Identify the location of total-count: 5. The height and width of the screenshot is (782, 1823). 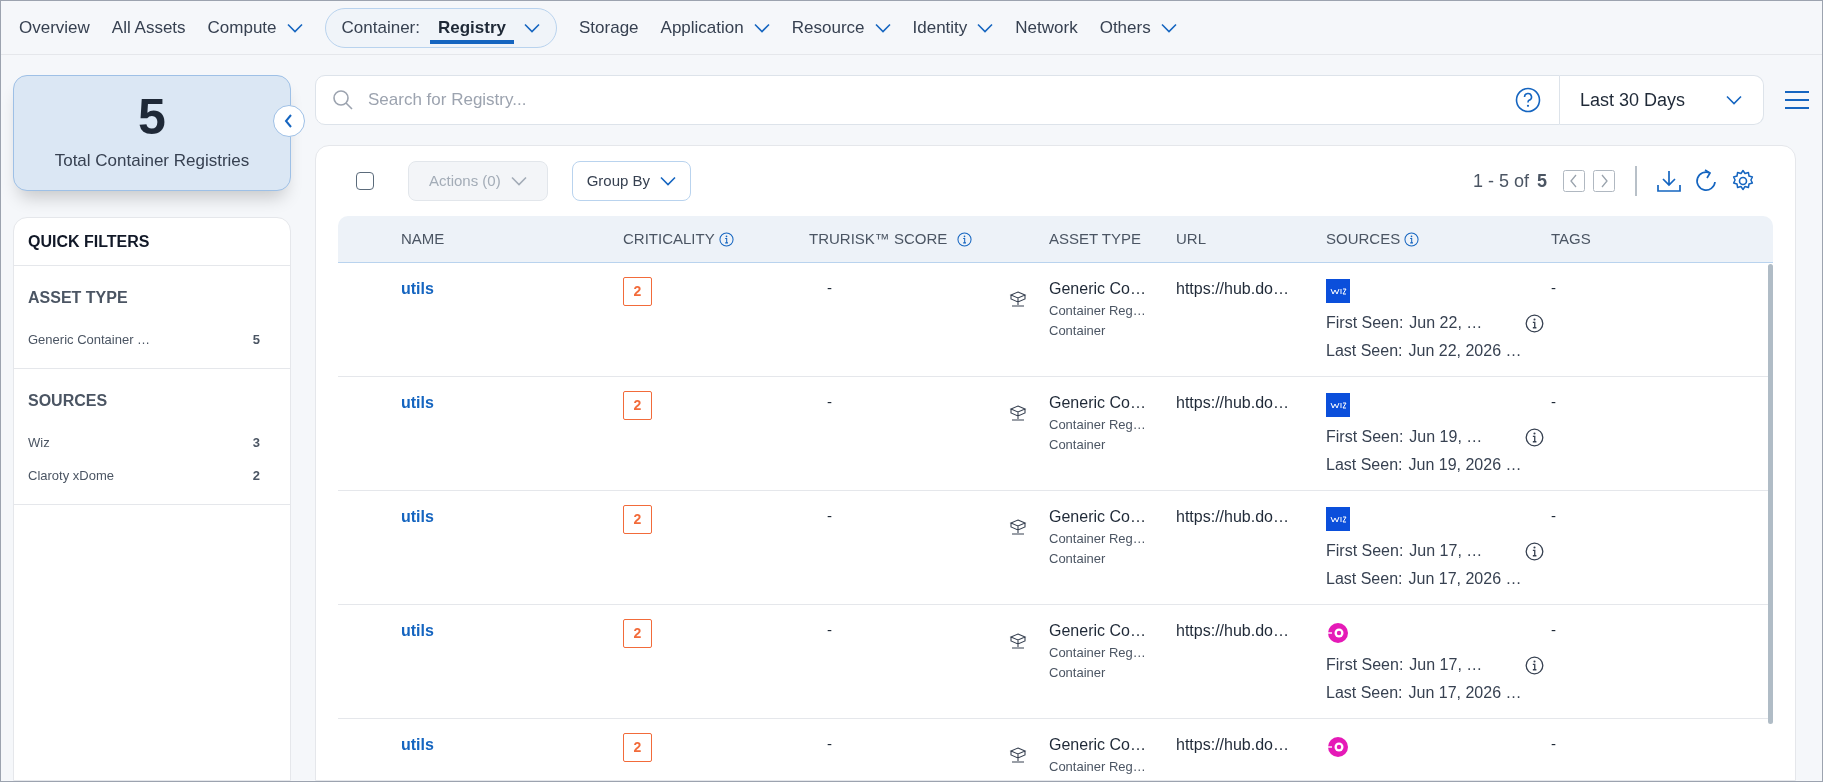
(152, 117).